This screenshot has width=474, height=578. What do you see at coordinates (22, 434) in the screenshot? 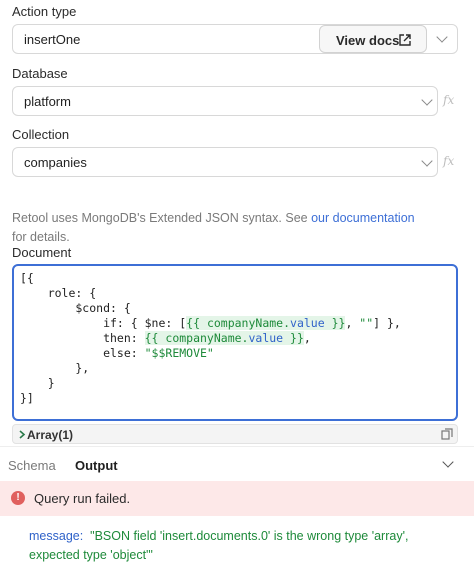
I see `chevron-right-icon` at bounding box center [22, 434].